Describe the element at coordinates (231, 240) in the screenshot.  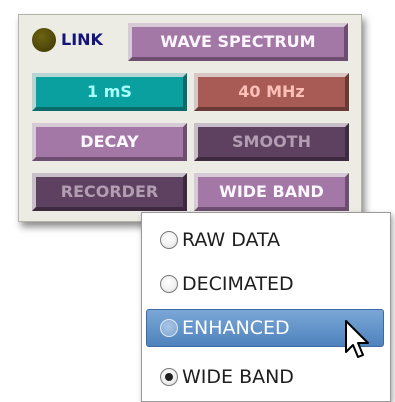
I see `menu-item-label: RAW DATA` at that location.